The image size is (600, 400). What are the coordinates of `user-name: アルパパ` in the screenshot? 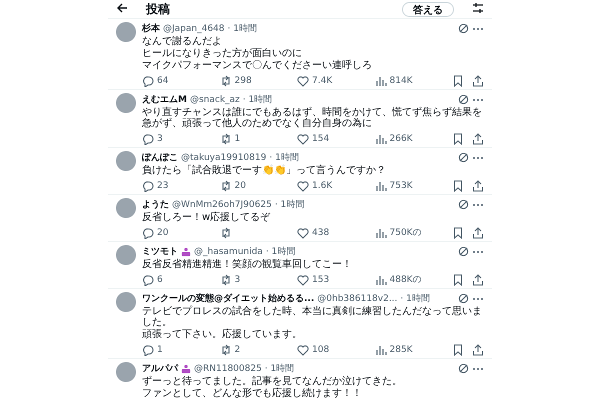 It's located at (160, 368).